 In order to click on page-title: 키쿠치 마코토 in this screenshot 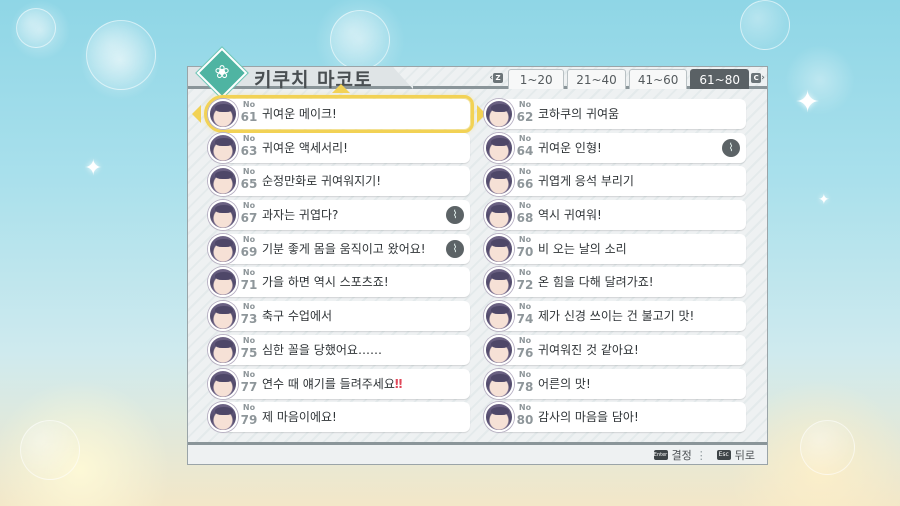, I will do `click(313, 80)`.